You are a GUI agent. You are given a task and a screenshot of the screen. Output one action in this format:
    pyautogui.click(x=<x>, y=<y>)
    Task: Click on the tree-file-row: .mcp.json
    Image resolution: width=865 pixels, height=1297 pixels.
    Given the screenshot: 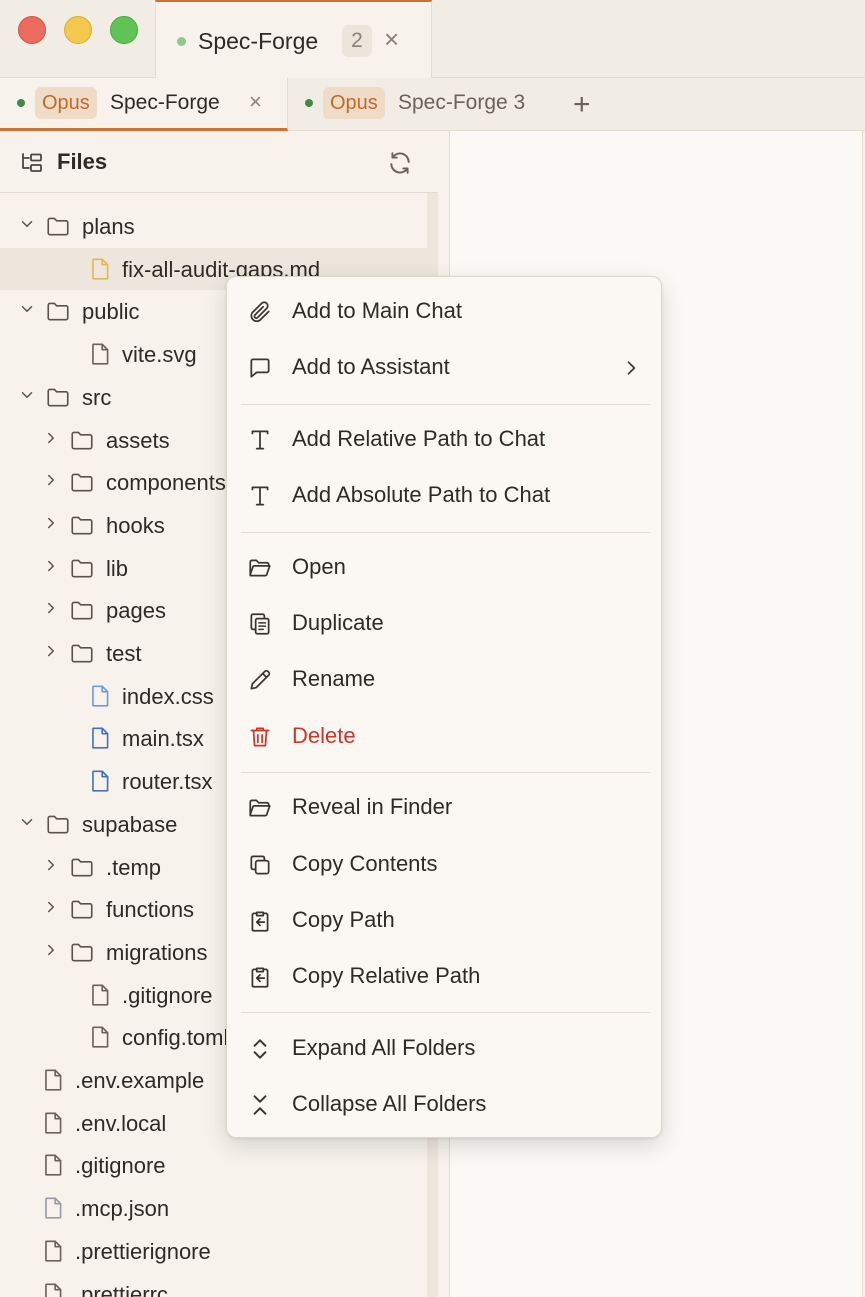 What is the action you would take?
    pyautogui.click(x=213, y=1208)
    